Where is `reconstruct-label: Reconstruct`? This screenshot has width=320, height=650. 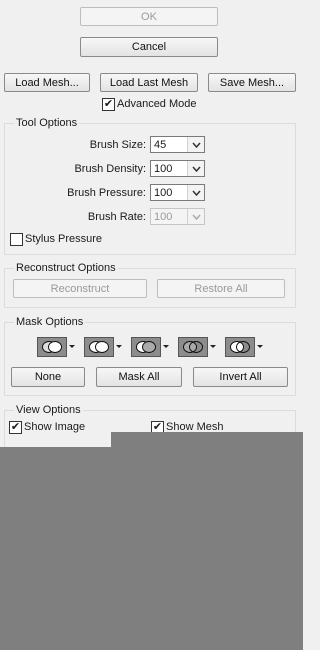
reconstruct-label: Reconstruct is located at coordinates (80, 288).